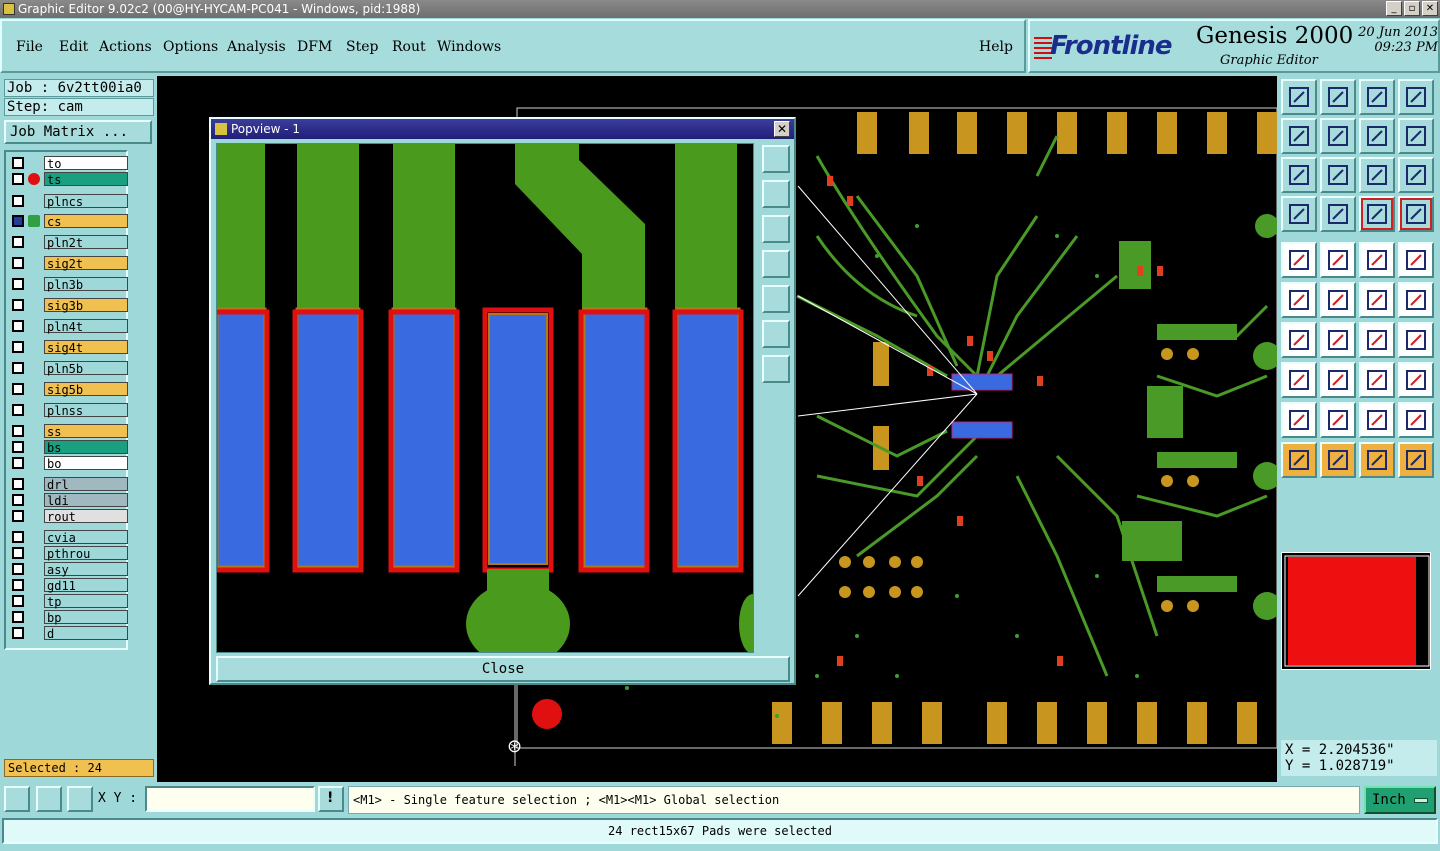 The image size is (1440, 851). Describe the element at coordinates (503, 669) in the screenshot. I see `popview-close-button: Close` at that location.